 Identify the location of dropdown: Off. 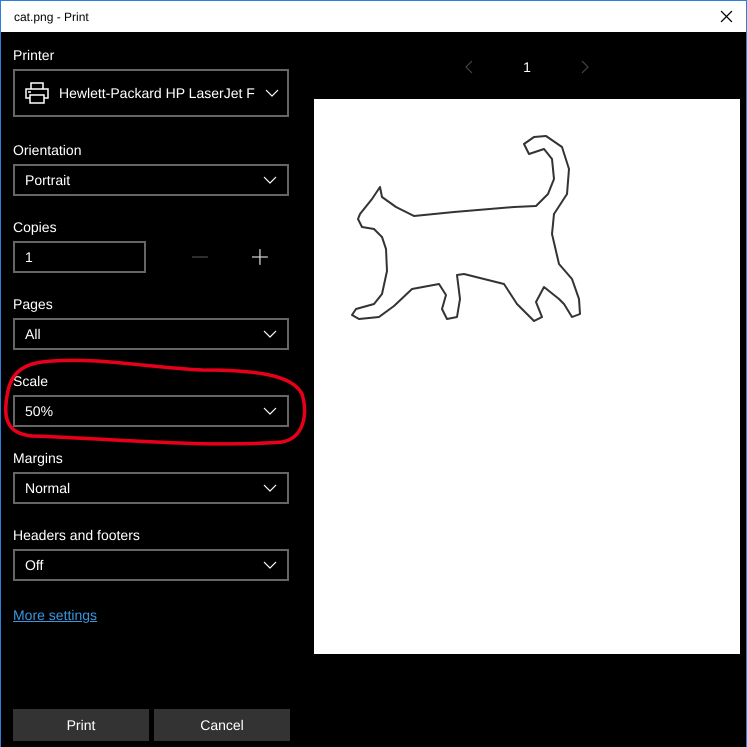
(151, 565).